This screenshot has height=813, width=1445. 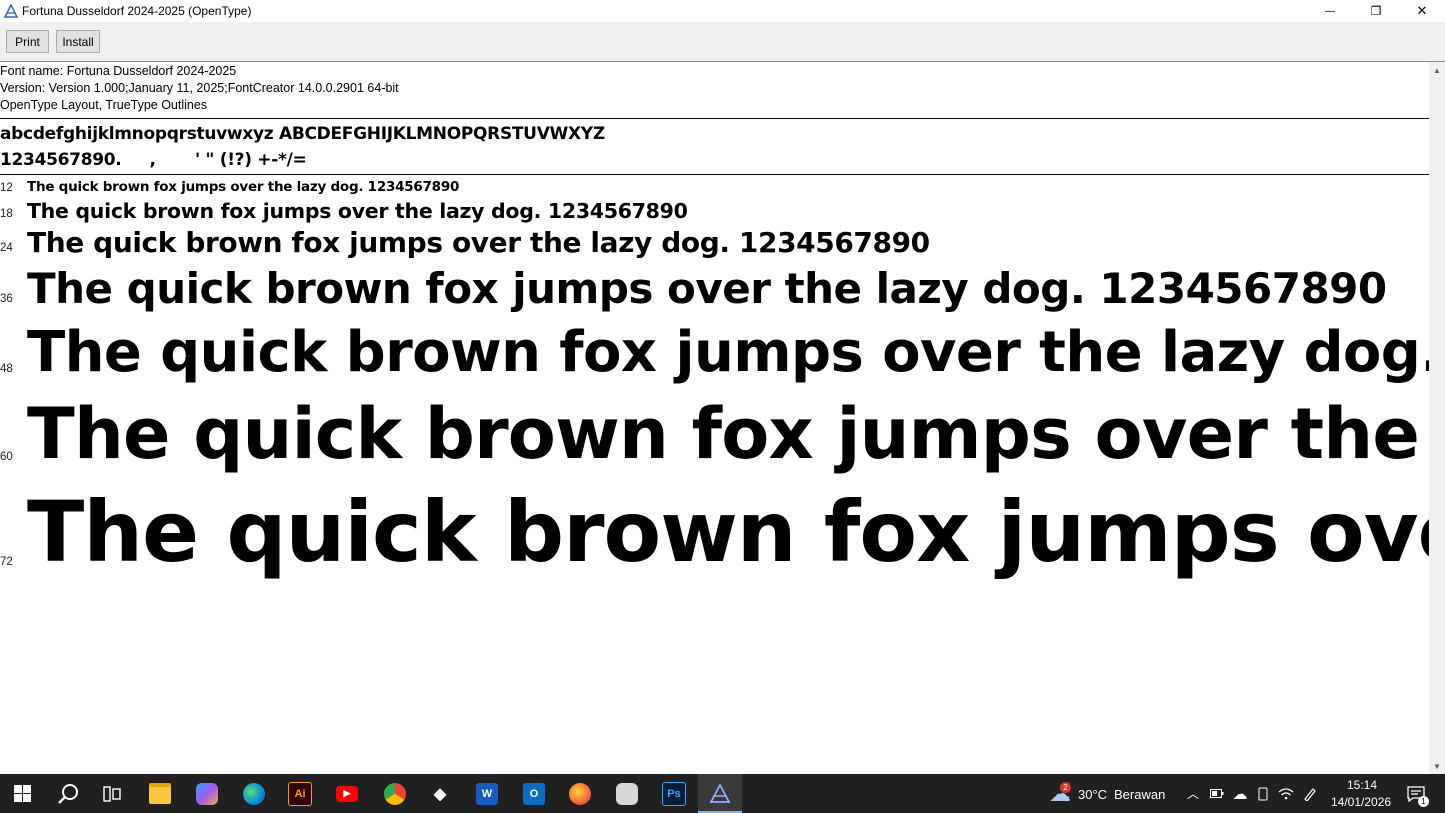 I want to click on start-icon, so click(x=22, y=793).